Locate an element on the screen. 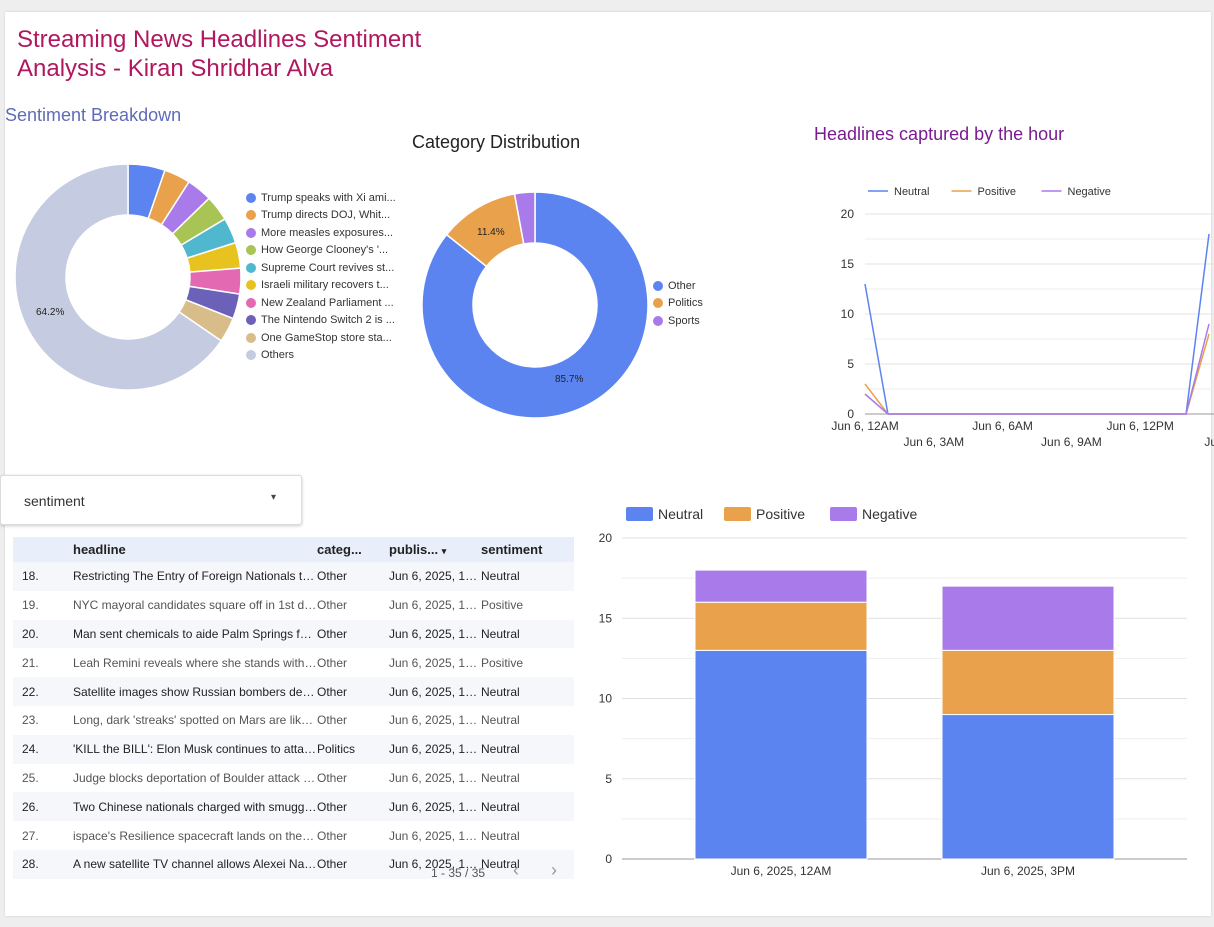 The image size is (1214, 927). sentiment-legend-item: Others is located at coordinates (322, 356).